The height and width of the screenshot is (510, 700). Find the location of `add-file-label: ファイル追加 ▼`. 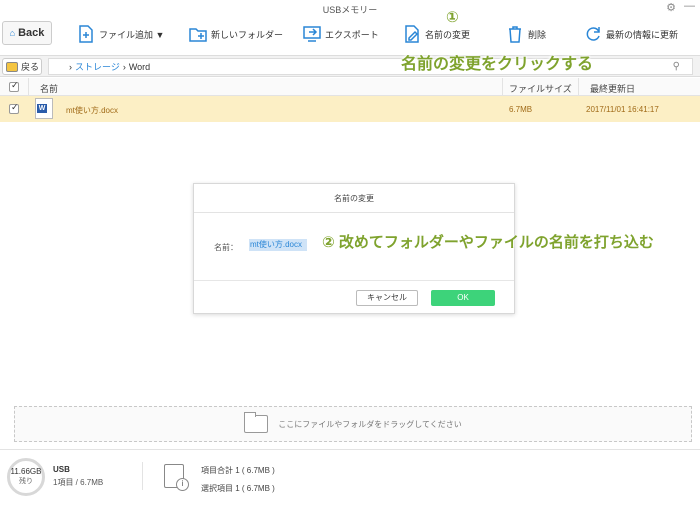

add-file-label: ファイル追加 ▼ is located at coordinates (132, 34).